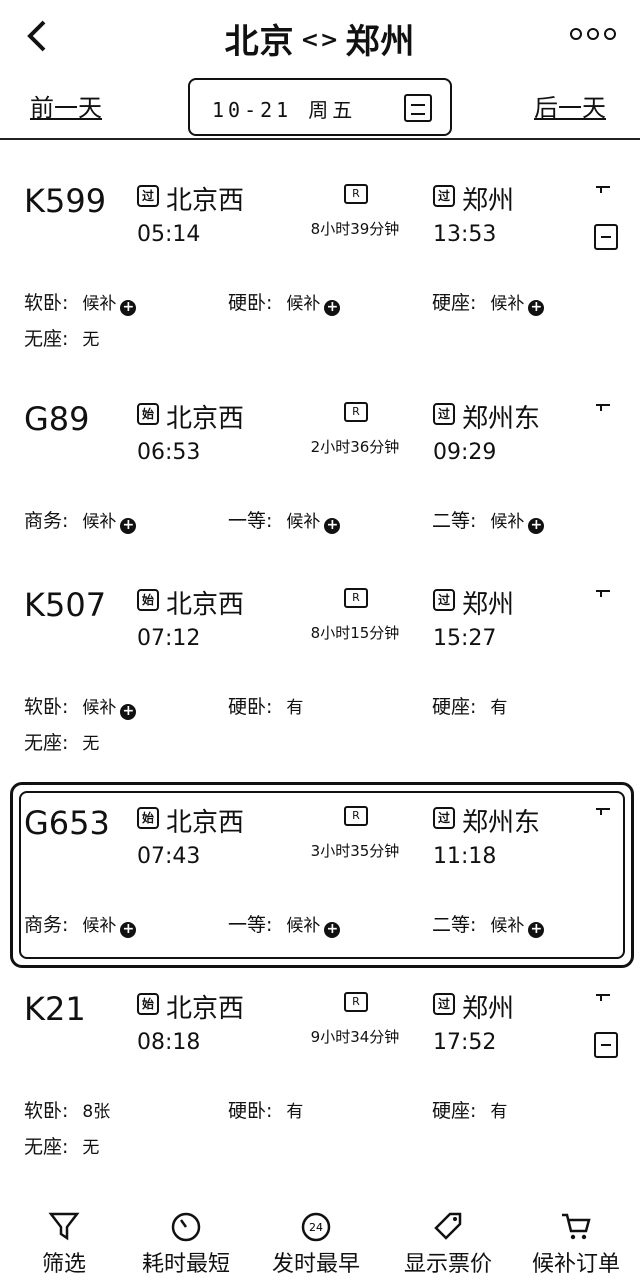 The width and height of the screenshot is (640, 1282). Describe the element at coordinates (355, 447) in the screenshot. I see `duration: 2小时36分钟` at that location.